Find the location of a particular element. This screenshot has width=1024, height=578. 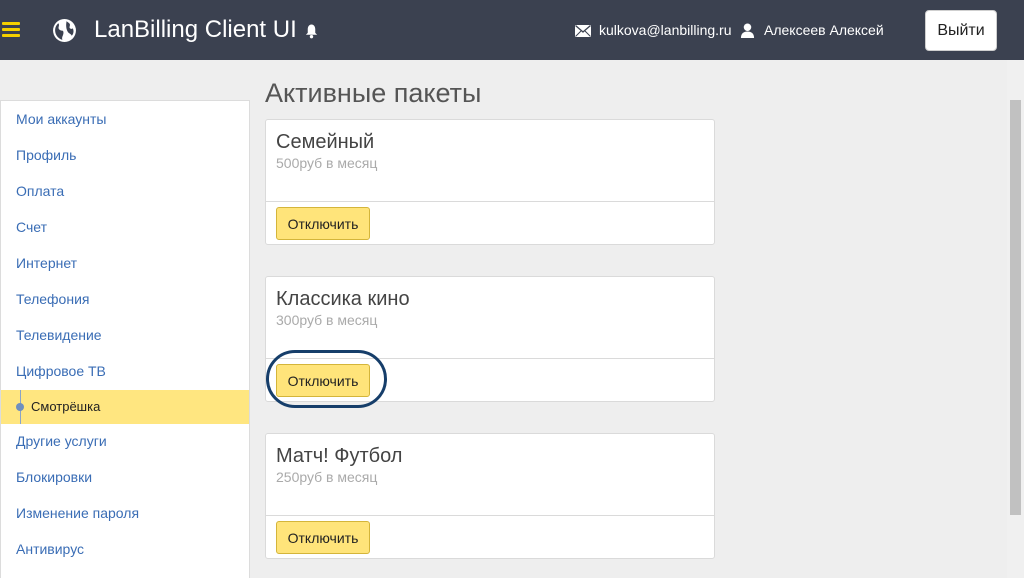

user-icon is located at coordinates (747, 30).